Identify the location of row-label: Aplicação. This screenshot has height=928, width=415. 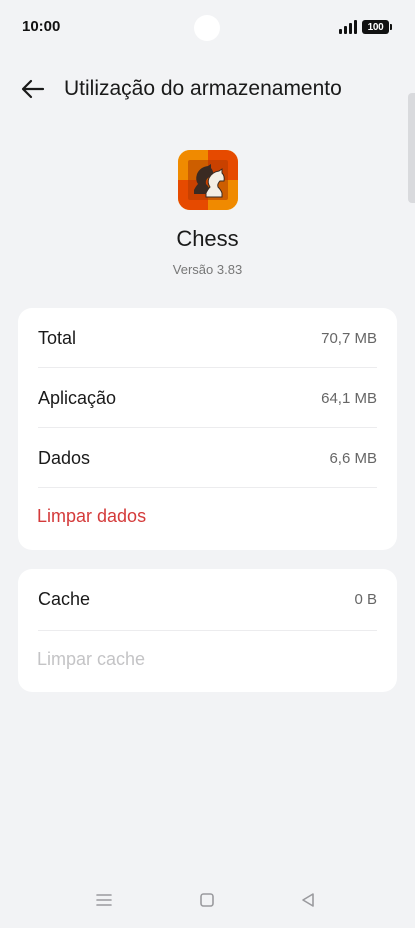
(77, 398).